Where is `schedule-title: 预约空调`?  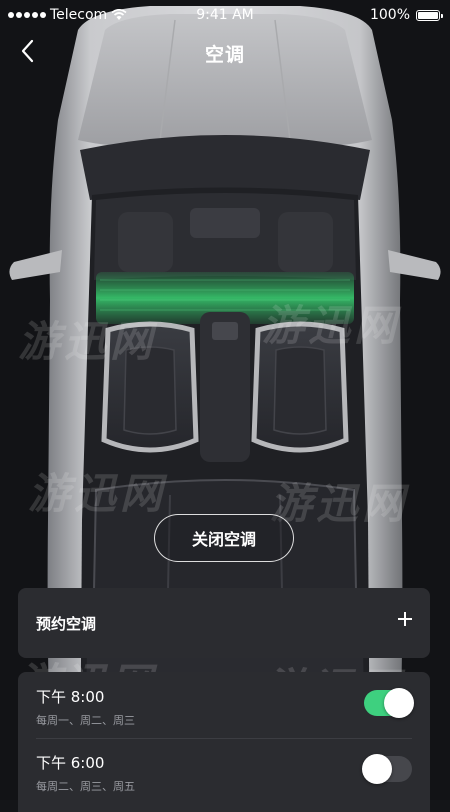
schedule-title: 预约空调 is located at coordinates (66, 624).